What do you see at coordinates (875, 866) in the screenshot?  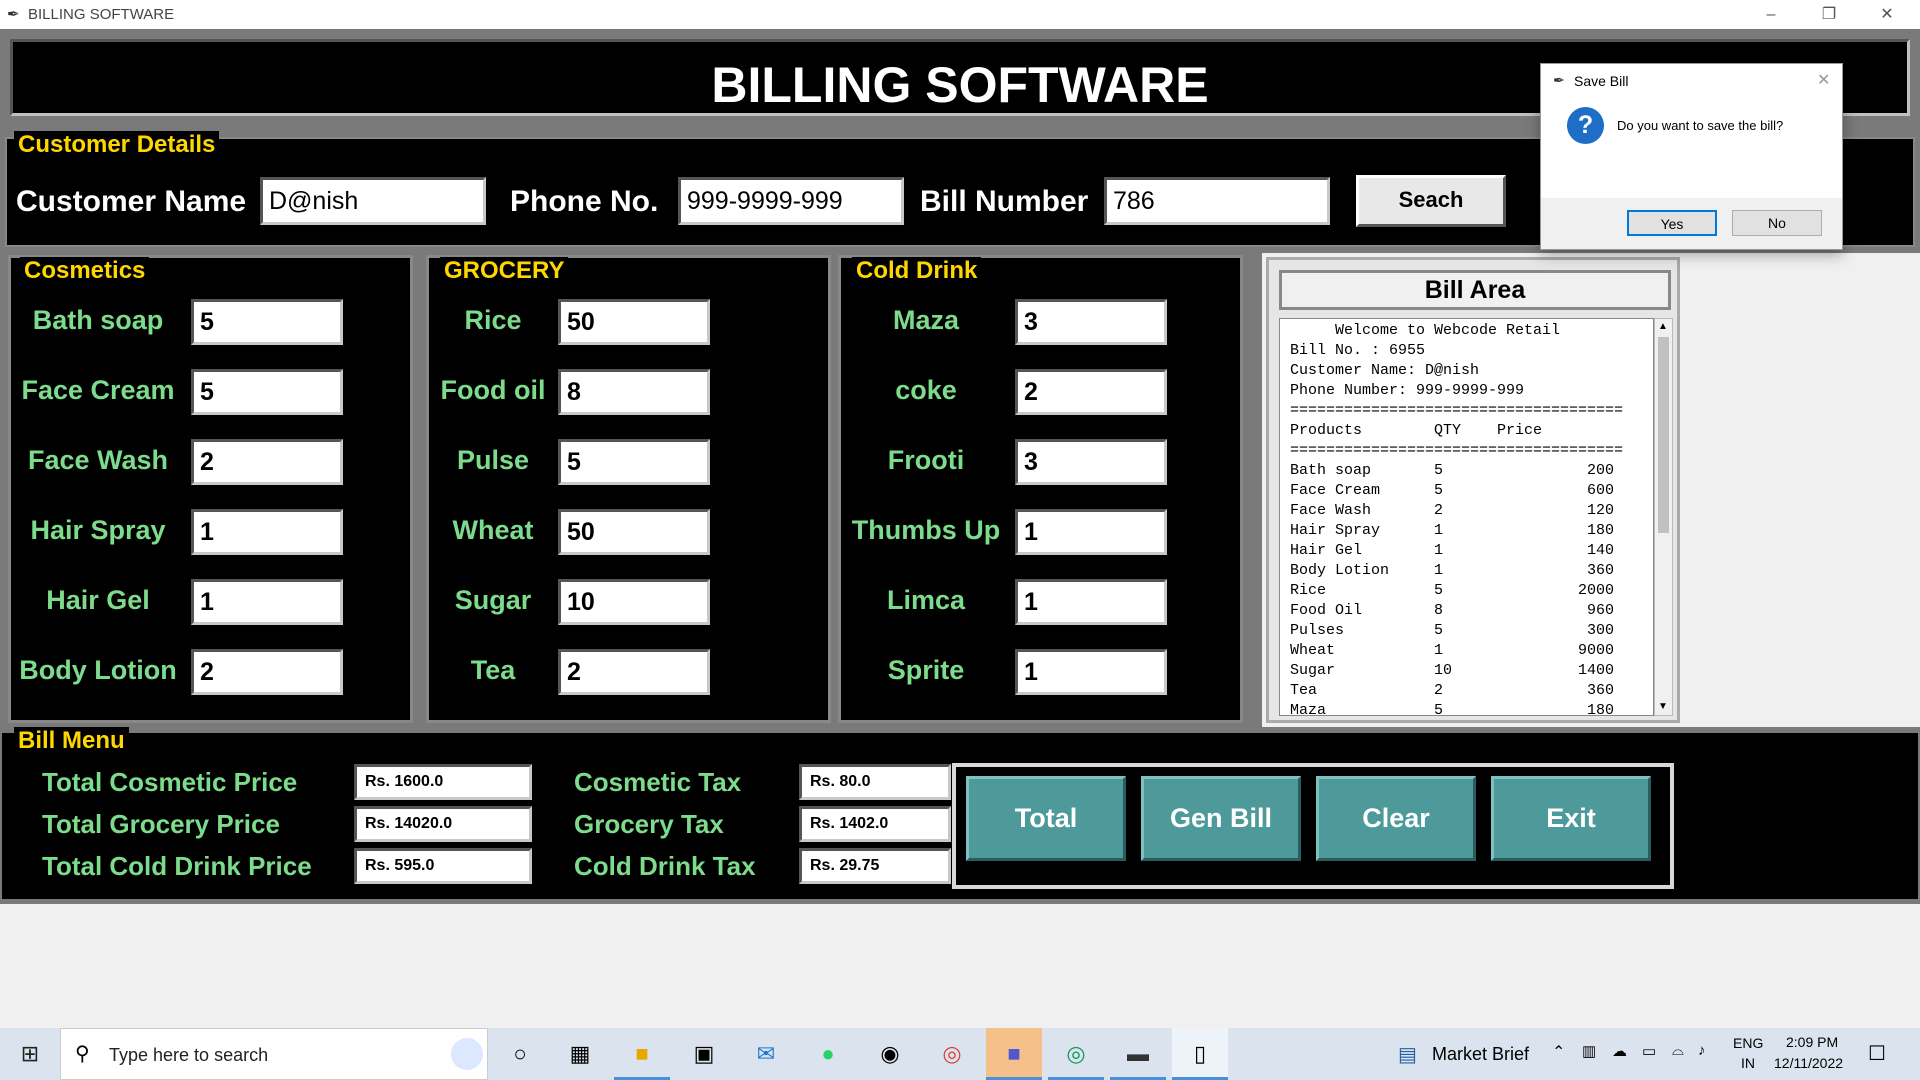 I see `colddrink-tax-field` at bounding box center [875, 866].